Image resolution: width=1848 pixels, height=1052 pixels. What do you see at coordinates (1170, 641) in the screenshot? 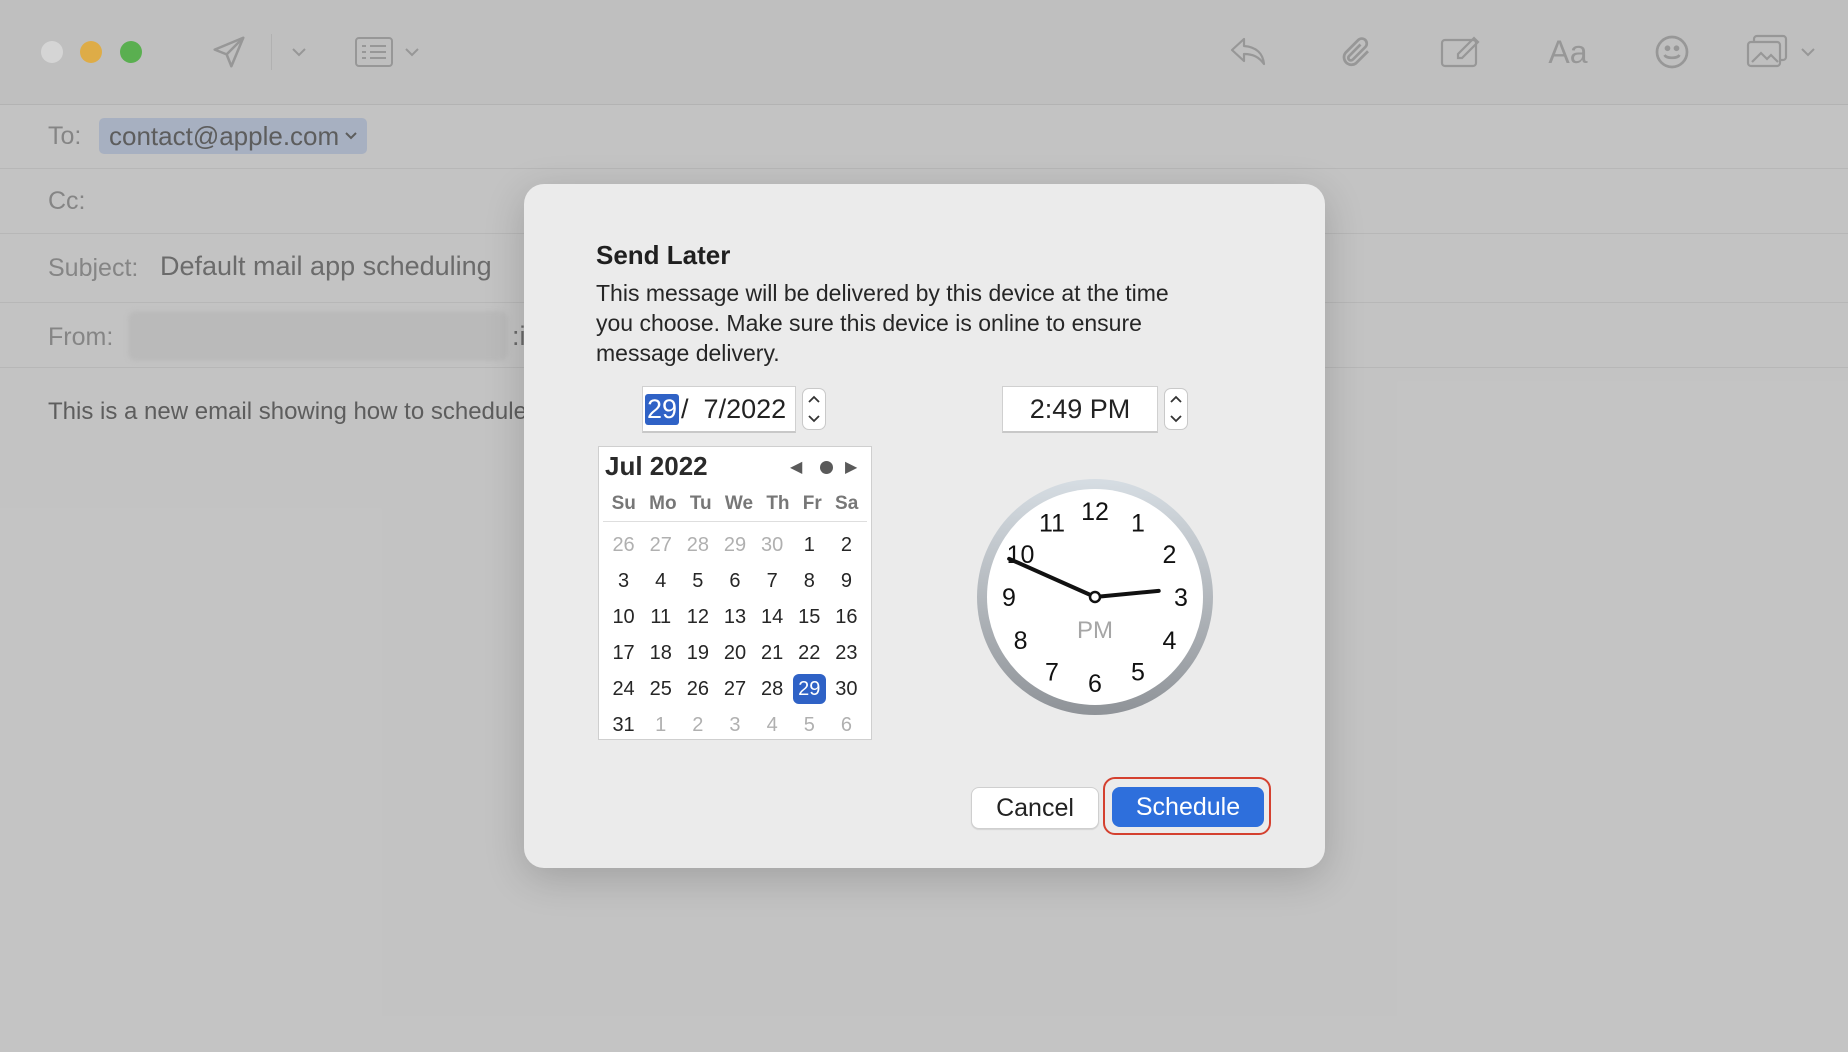
I see `clock-number: 4` at bounding box center [1170, 641].